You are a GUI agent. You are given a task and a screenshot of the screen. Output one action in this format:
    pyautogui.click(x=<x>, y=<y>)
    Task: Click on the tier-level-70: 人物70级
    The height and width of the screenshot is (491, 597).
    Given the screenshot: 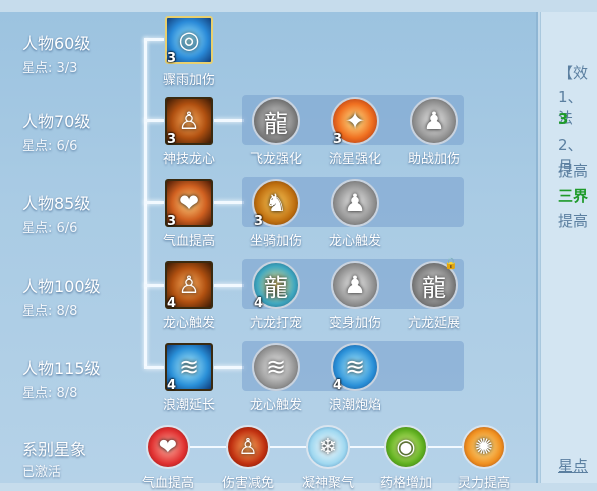 What is the action you would take?
    pyautogui.click(x=56, y=121)
    